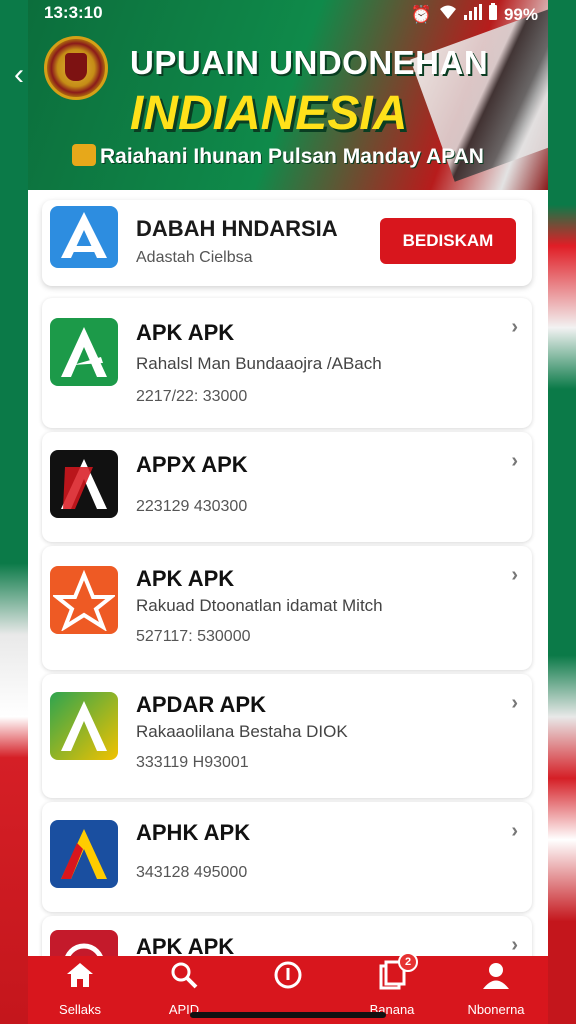 The width and height of the screenshot is (576, 1024). What do you see at coordinates (73, 12) in the screenshot?
I see `status-time: 13:3:10` at bounding box center [73, 12].